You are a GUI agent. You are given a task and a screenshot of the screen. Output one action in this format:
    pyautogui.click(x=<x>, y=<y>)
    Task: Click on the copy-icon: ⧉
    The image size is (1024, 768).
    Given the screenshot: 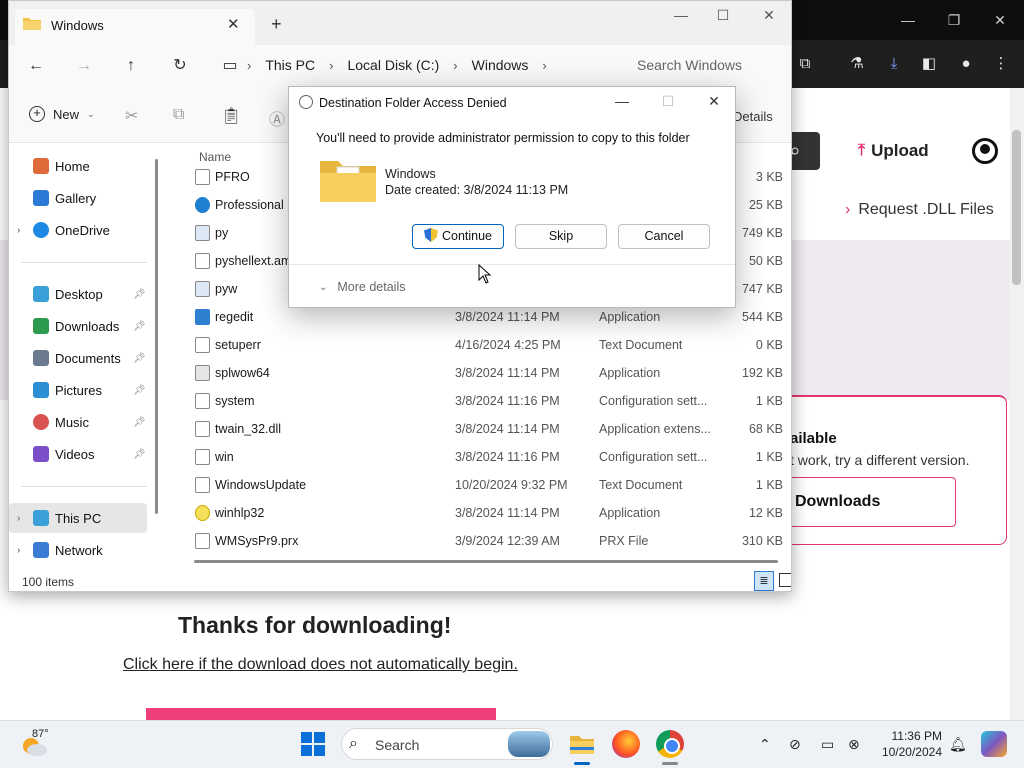 What is the action you would take?
    pyautogui.click(x=178, y=115)
    